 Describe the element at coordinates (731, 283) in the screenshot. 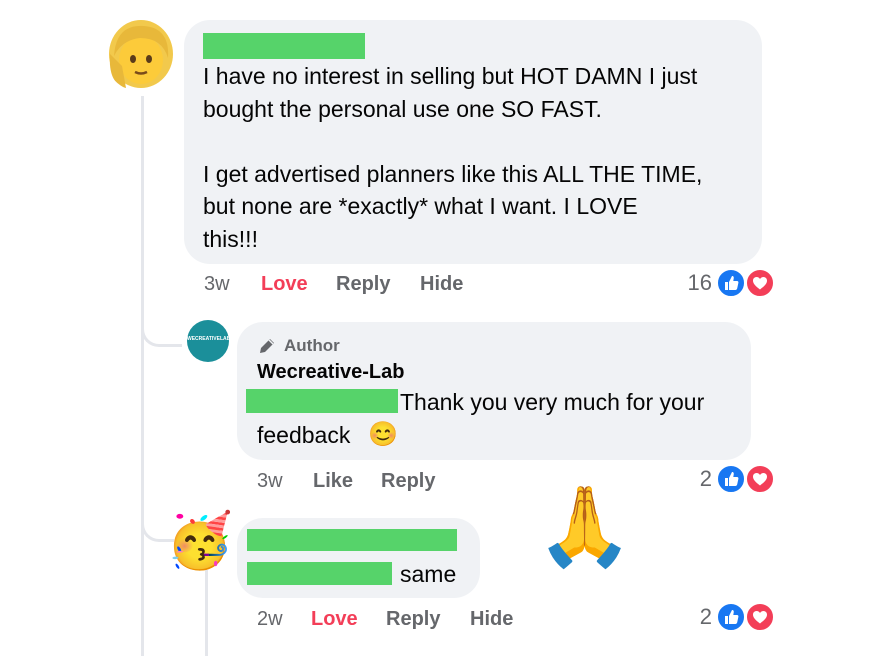

I see `like-reaction-icon` at that location.